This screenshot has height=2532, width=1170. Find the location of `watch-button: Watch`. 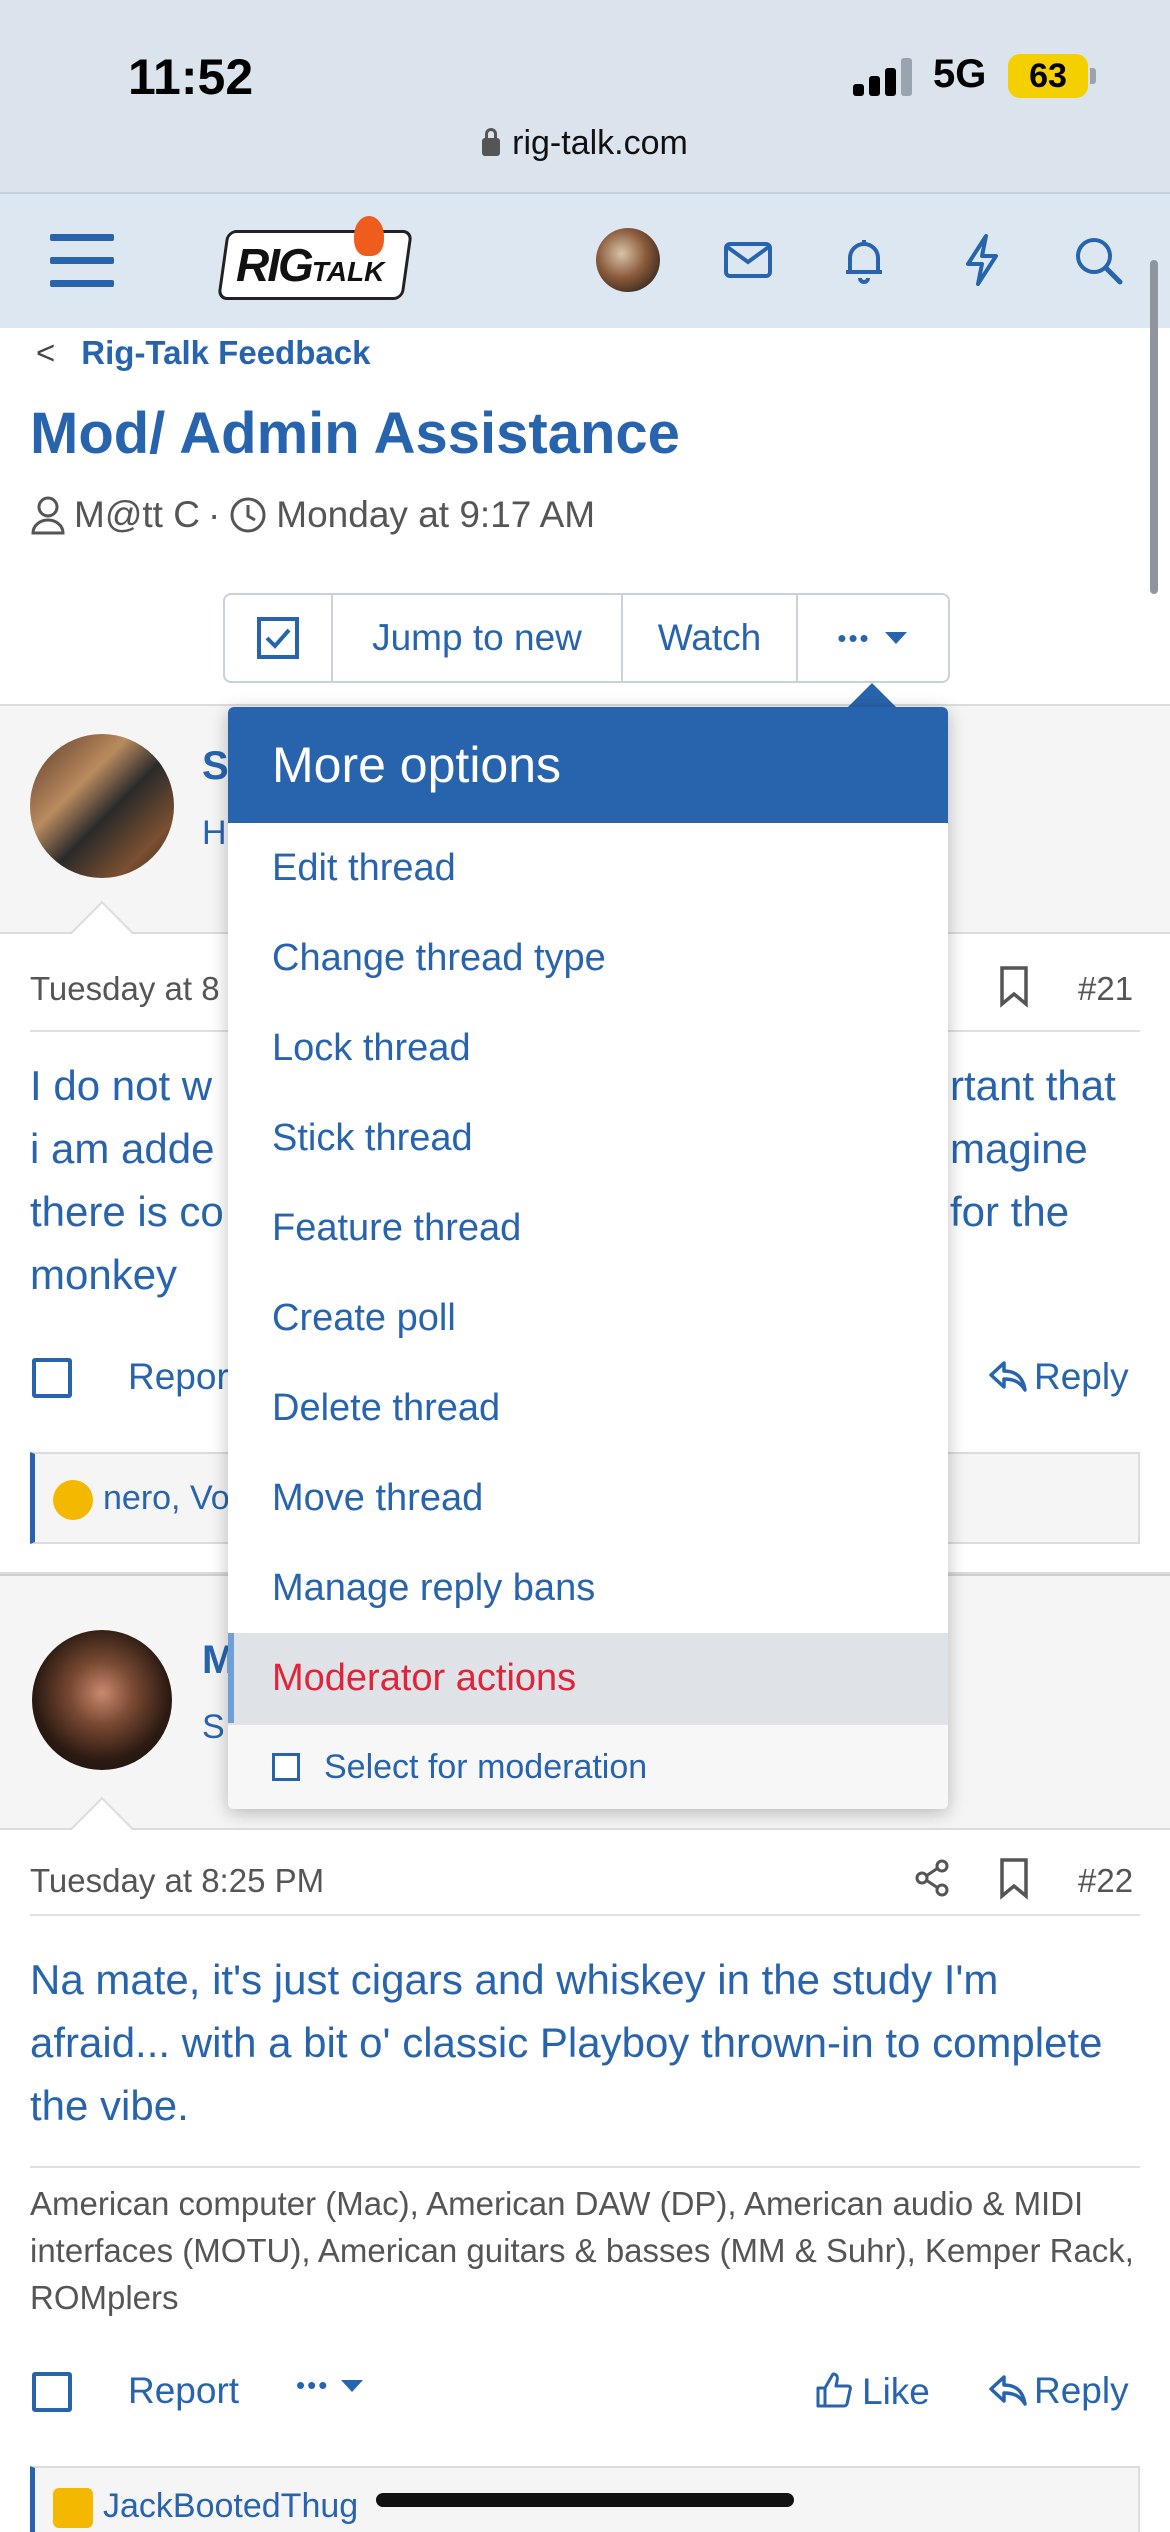

watch-button: Watch is located at coordinates (710, 638).